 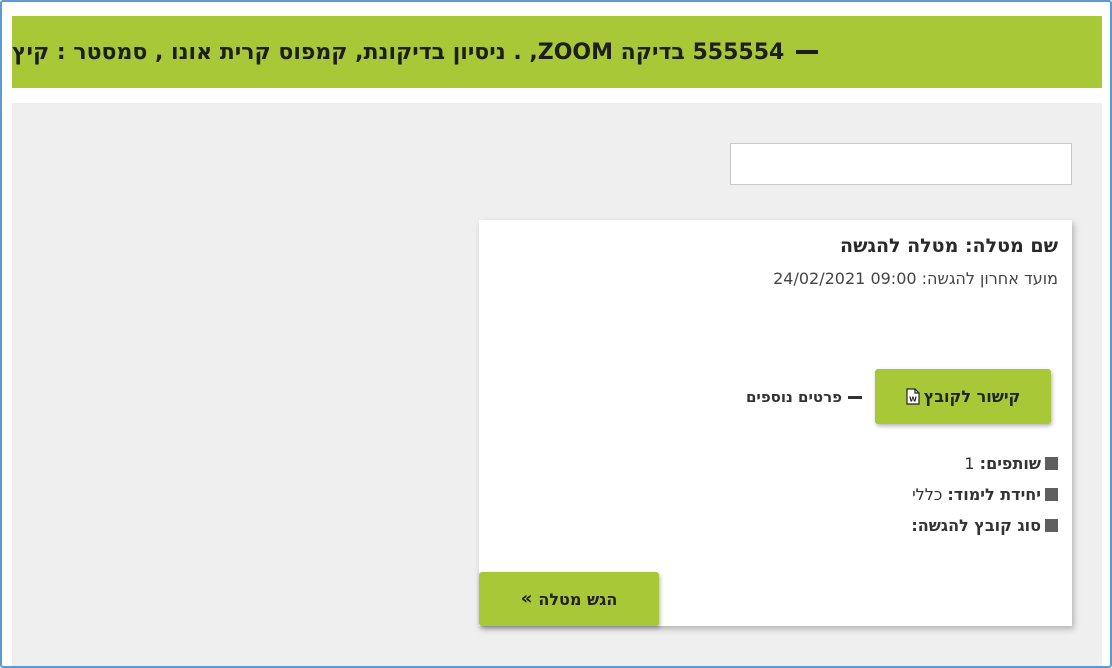 What do you see at coordinates (901, 164) in the screenshot?
I see `search-input` at bounding box center [901, 164].